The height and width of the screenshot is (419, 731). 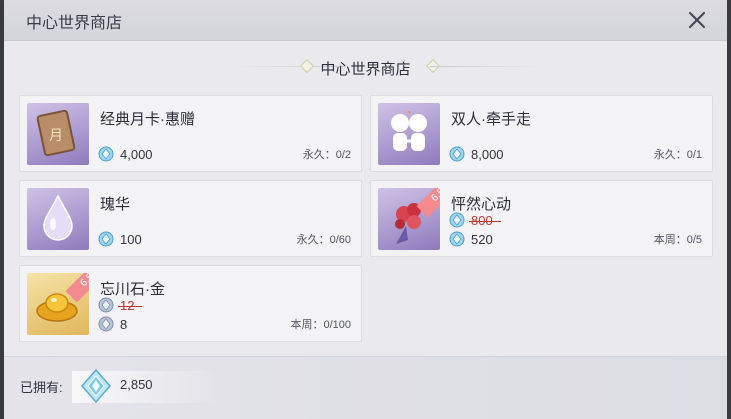 I want to click on item-price: 100, so click(x=131, y=239).